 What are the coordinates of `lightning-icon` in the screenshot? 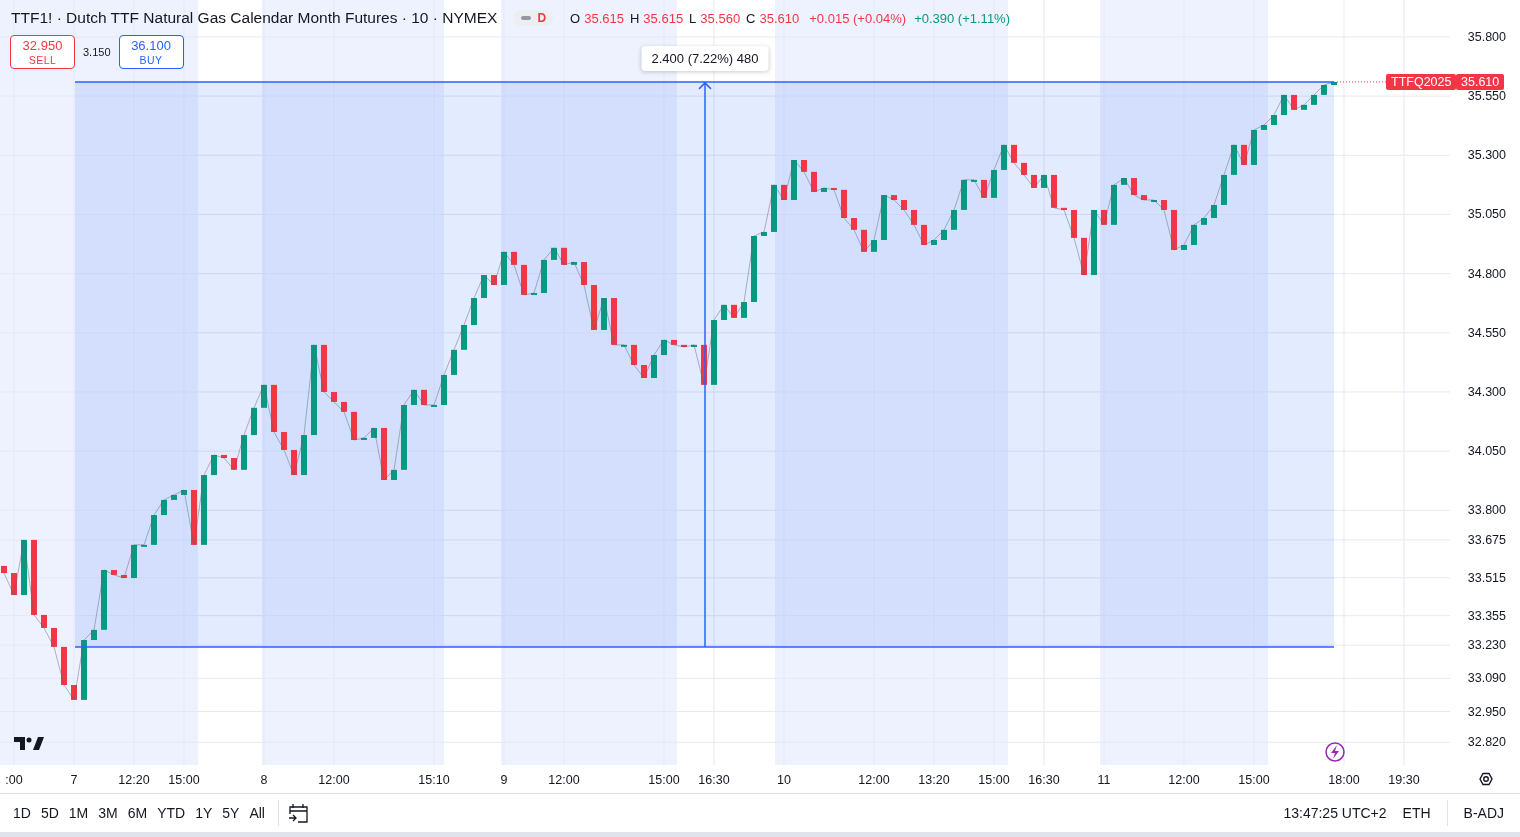 It's located at (1335, 752).